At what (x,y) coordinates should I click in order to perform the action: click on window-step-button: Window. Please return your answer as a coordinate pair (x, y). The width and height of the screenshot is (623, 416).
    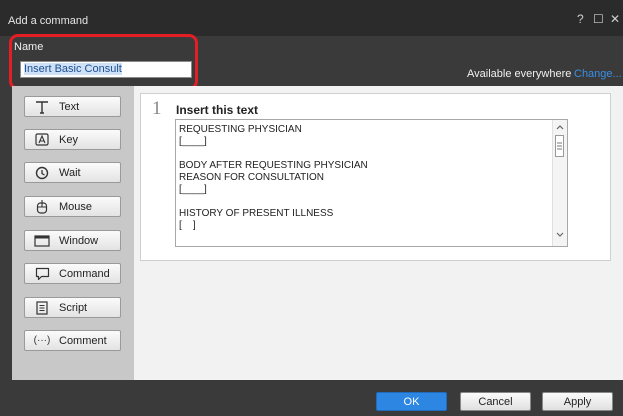
    Looking at the image, I should click on (72, 240).